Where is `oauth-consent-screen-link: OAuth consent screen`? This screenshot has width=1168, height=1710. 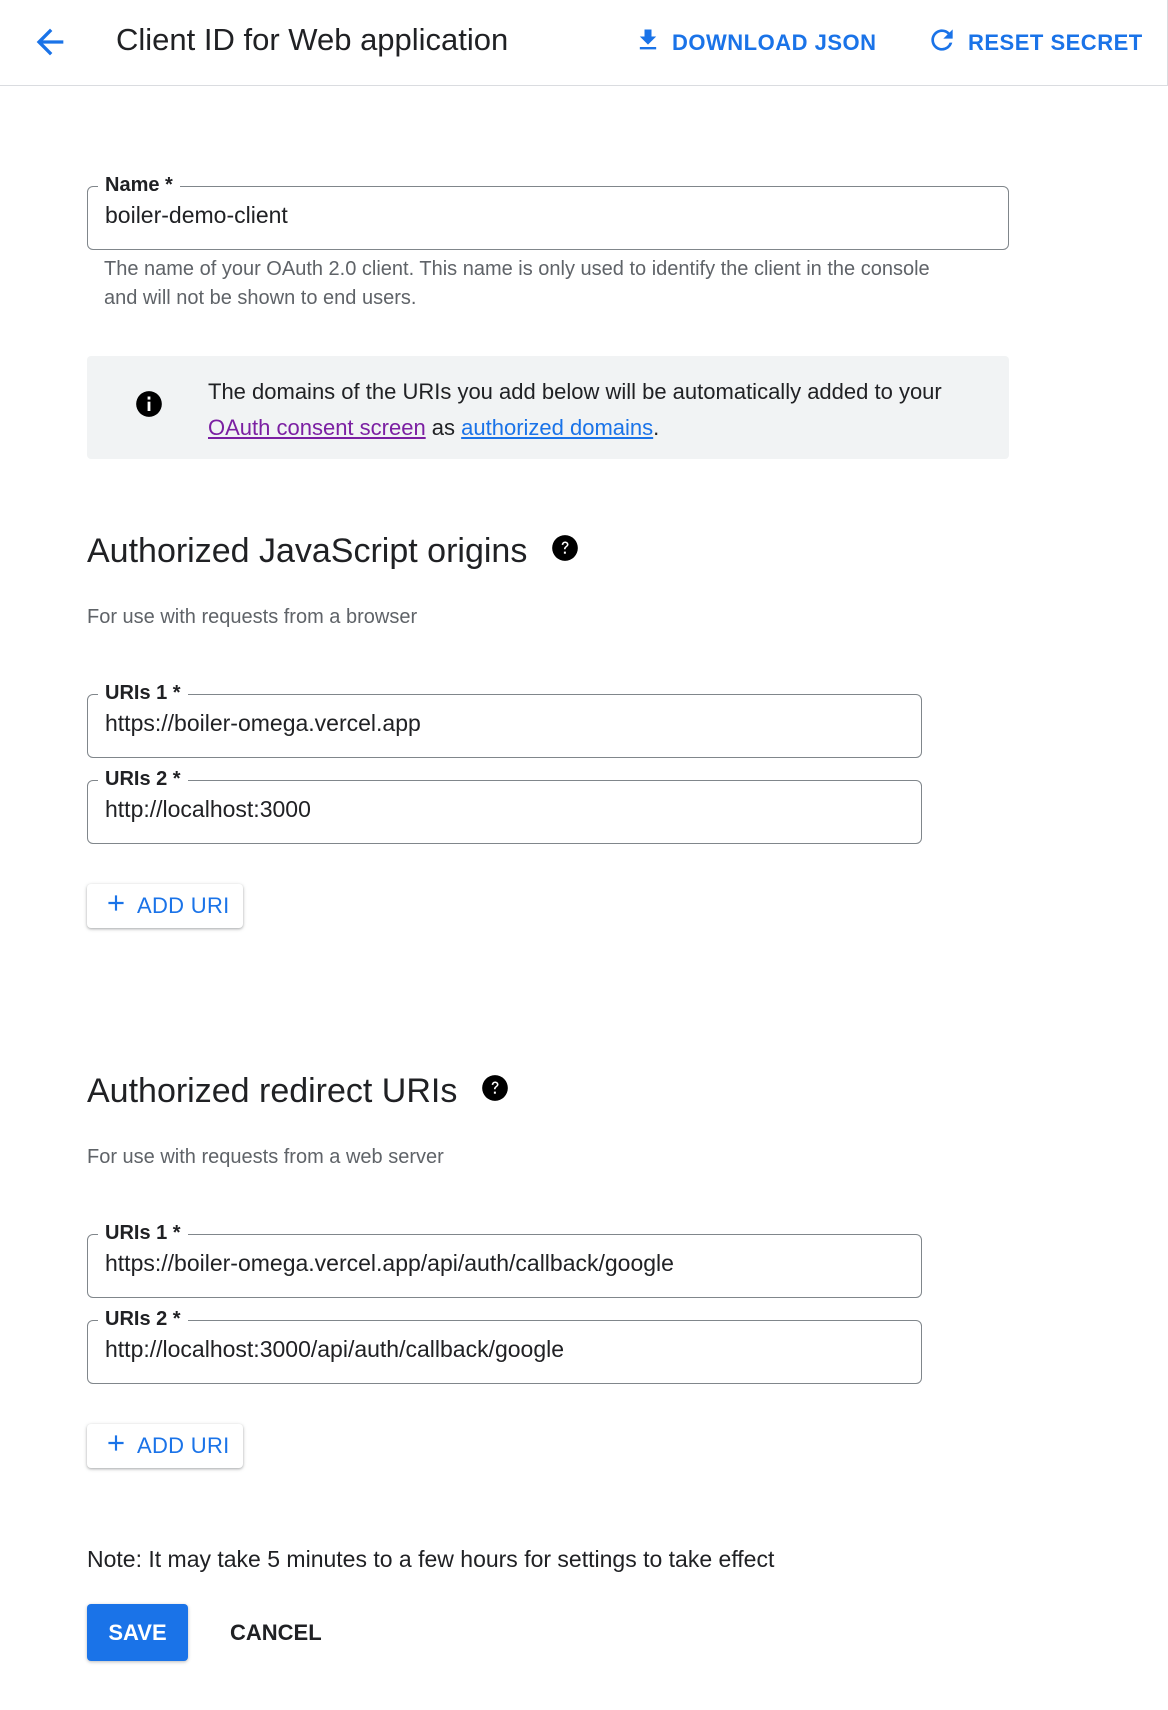 oauth-consent-screen-link: OAuth consent screen is located at coordinates (317, 427).